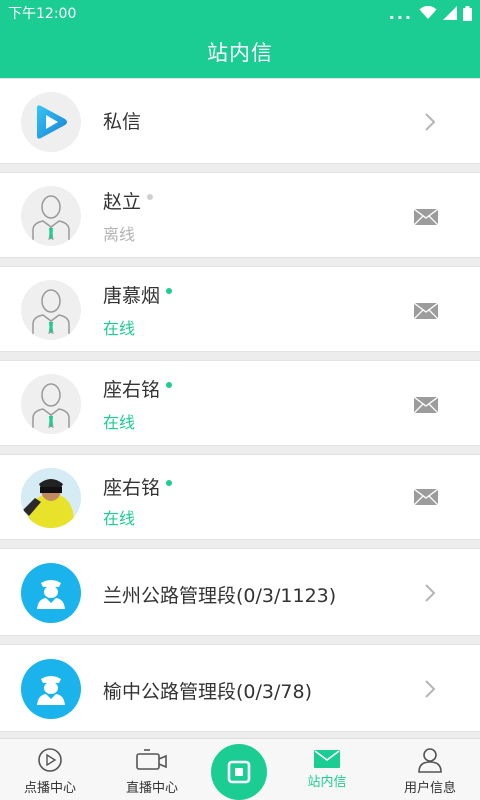  I want to click on group-row: 榆中公路管理段(0/3/78), so click(240, 688).